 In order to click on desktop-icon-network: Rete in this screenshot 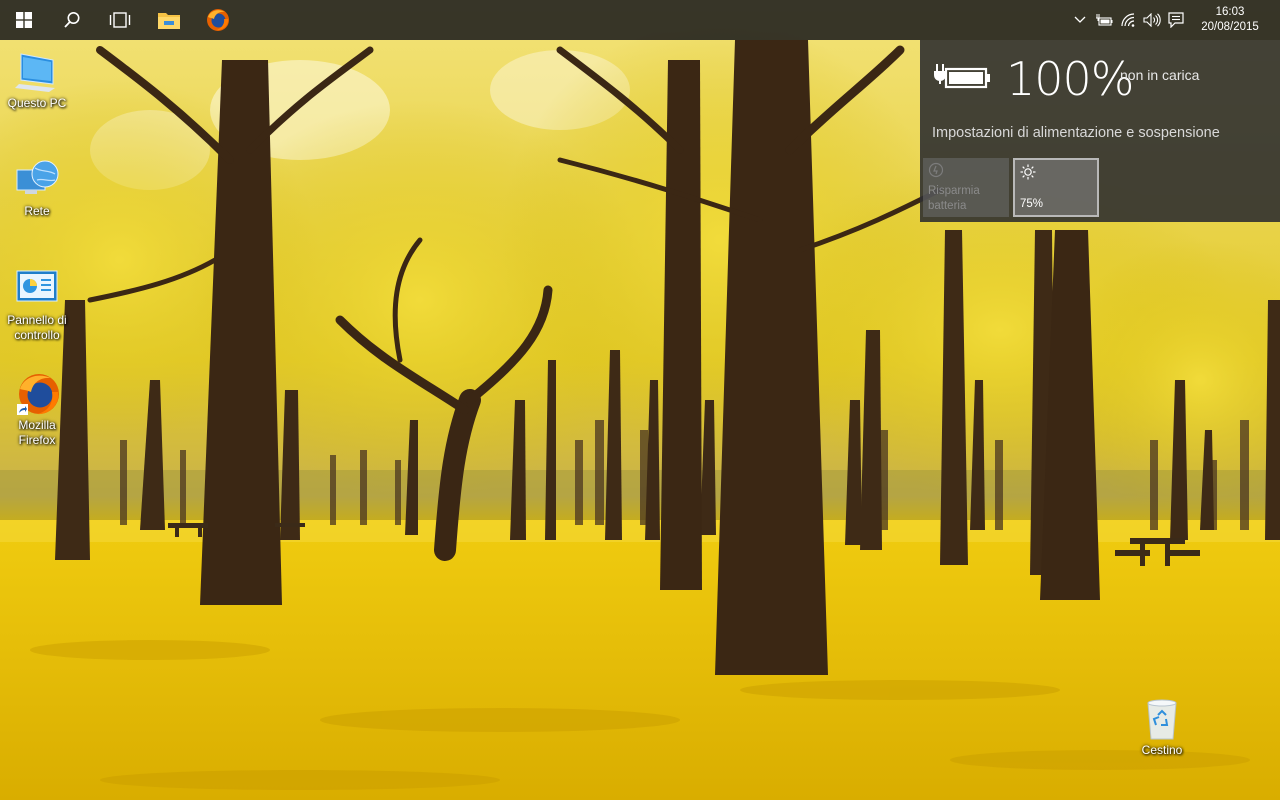, I will do `click(37, 188)`.